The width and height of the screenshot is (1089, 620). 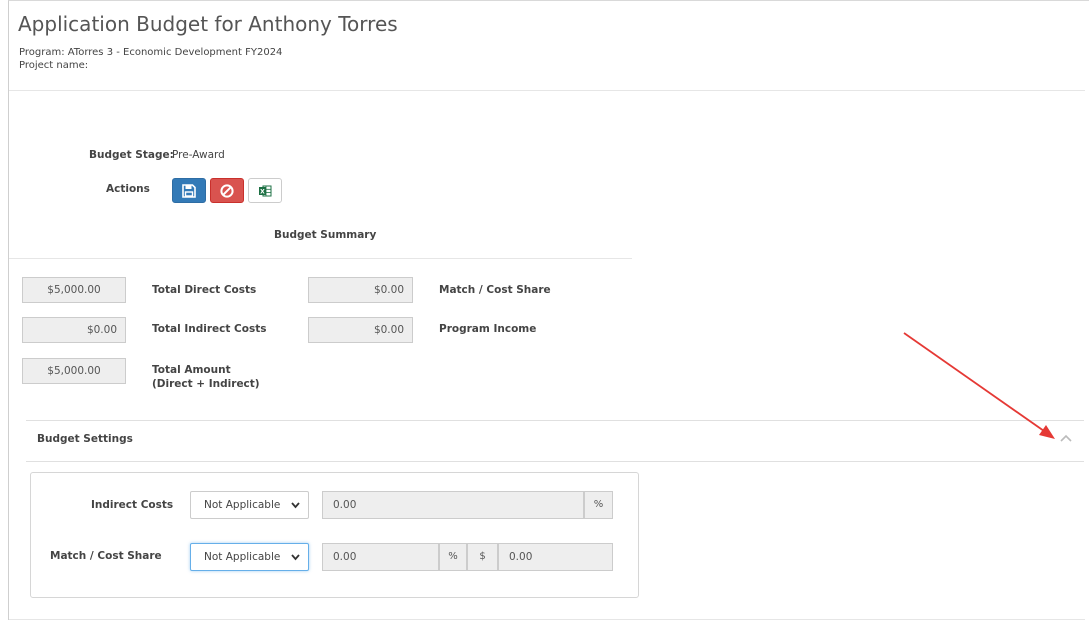 I want to click on indirect-costs-label: Indirect Costs, so click(x=132, y=505).